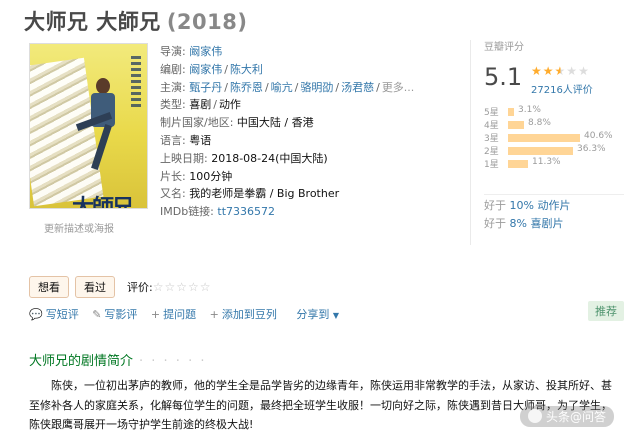 This screenshot has width=640, height=437. I want to click on movie-poster: 大師兄, so click(88, 126).